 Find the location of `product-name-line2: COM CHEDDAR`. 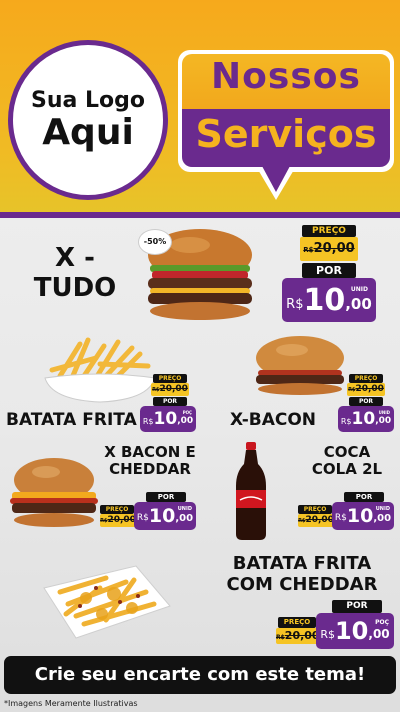

product-name-line2: COM CHEDDAR is located at coordinates (302, 584).